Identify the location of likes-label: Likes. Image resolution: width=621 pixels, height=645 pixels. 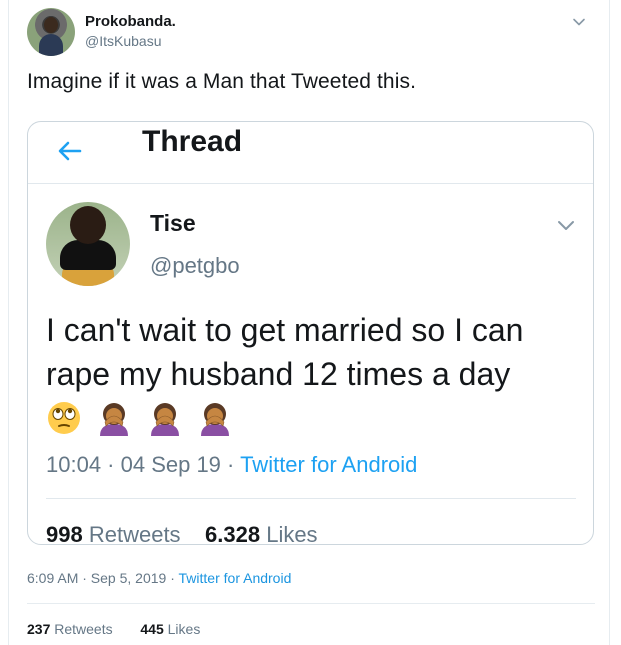
(184, 629).